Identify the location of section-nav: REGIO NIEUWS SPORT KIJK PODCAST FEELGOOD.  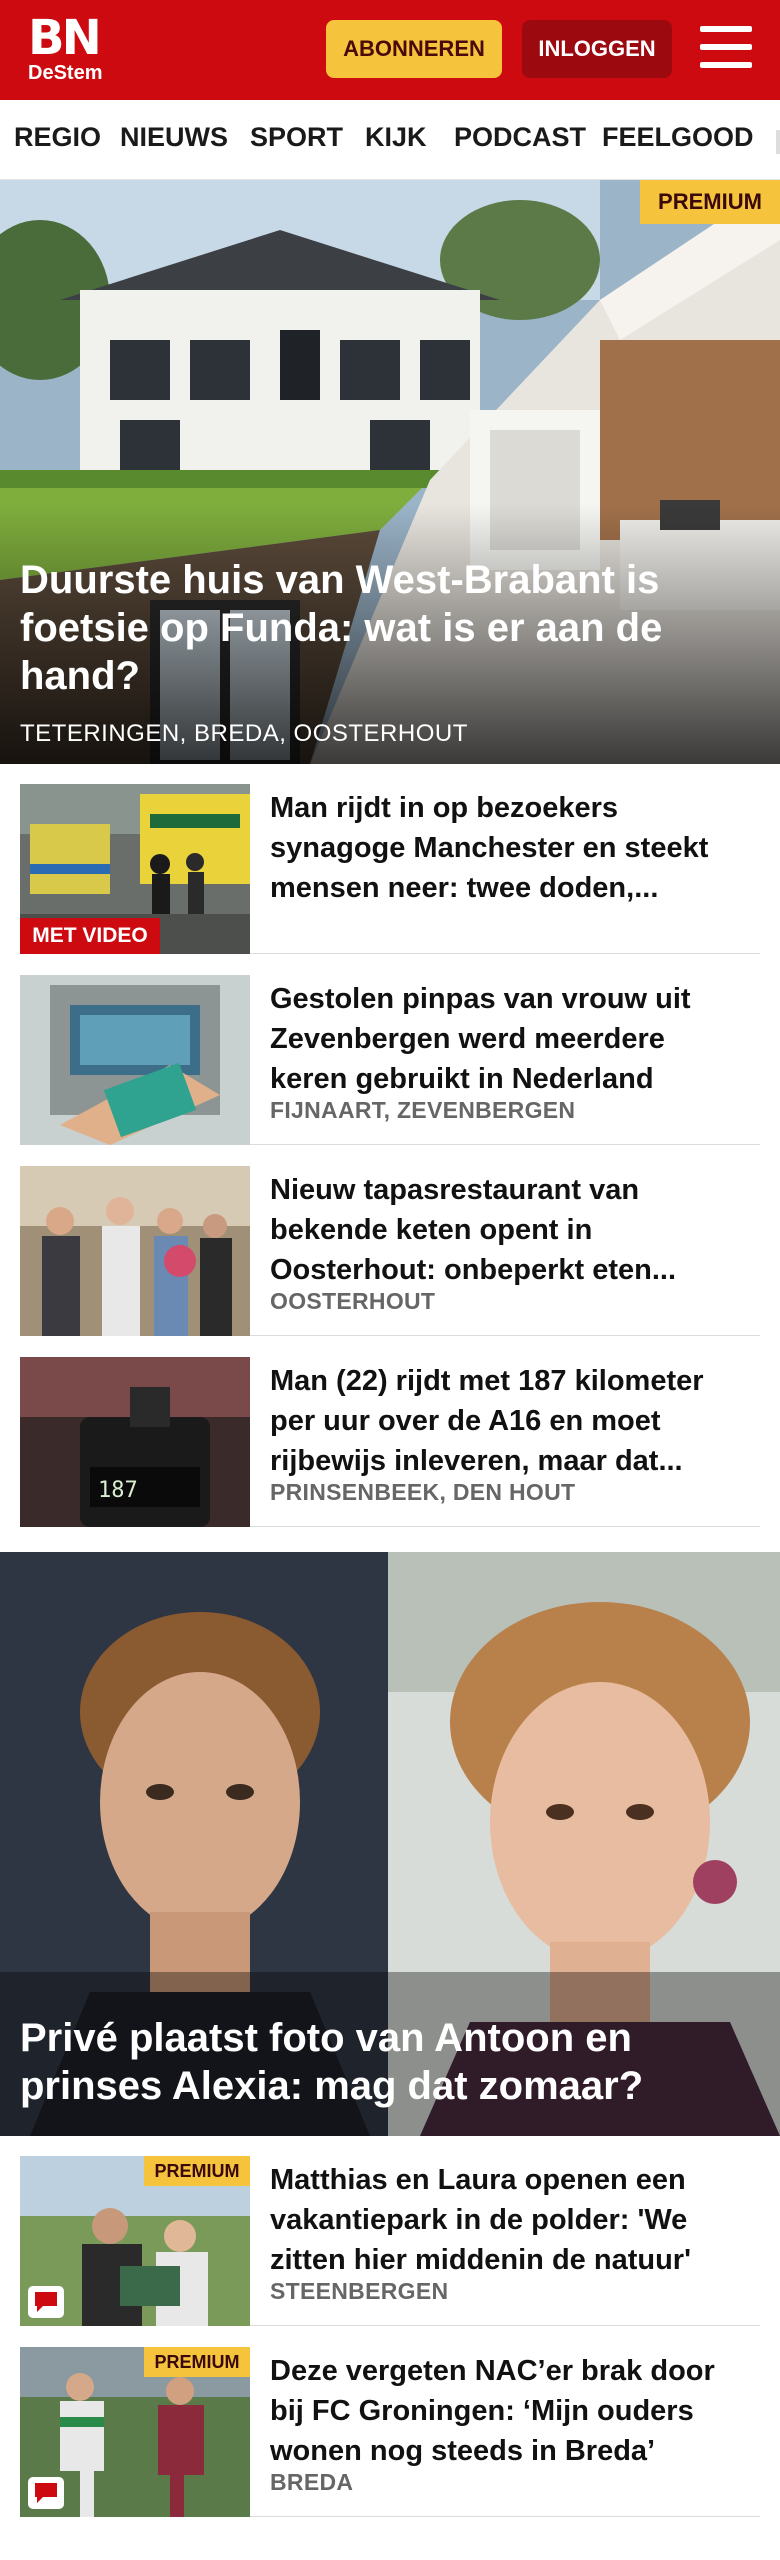
(390, 140).